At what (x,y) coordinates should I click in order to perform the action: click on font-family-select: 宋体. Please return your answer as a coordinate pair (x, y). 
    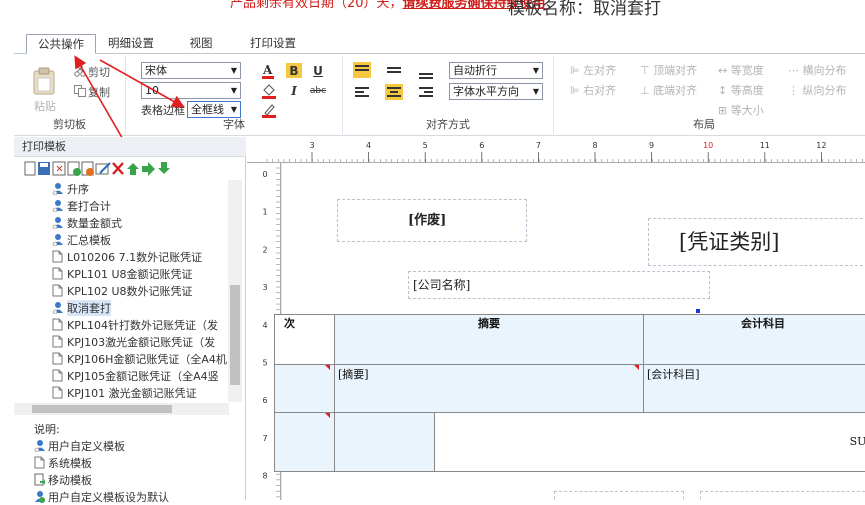
    Looking at the image, I should click on (191, 70).